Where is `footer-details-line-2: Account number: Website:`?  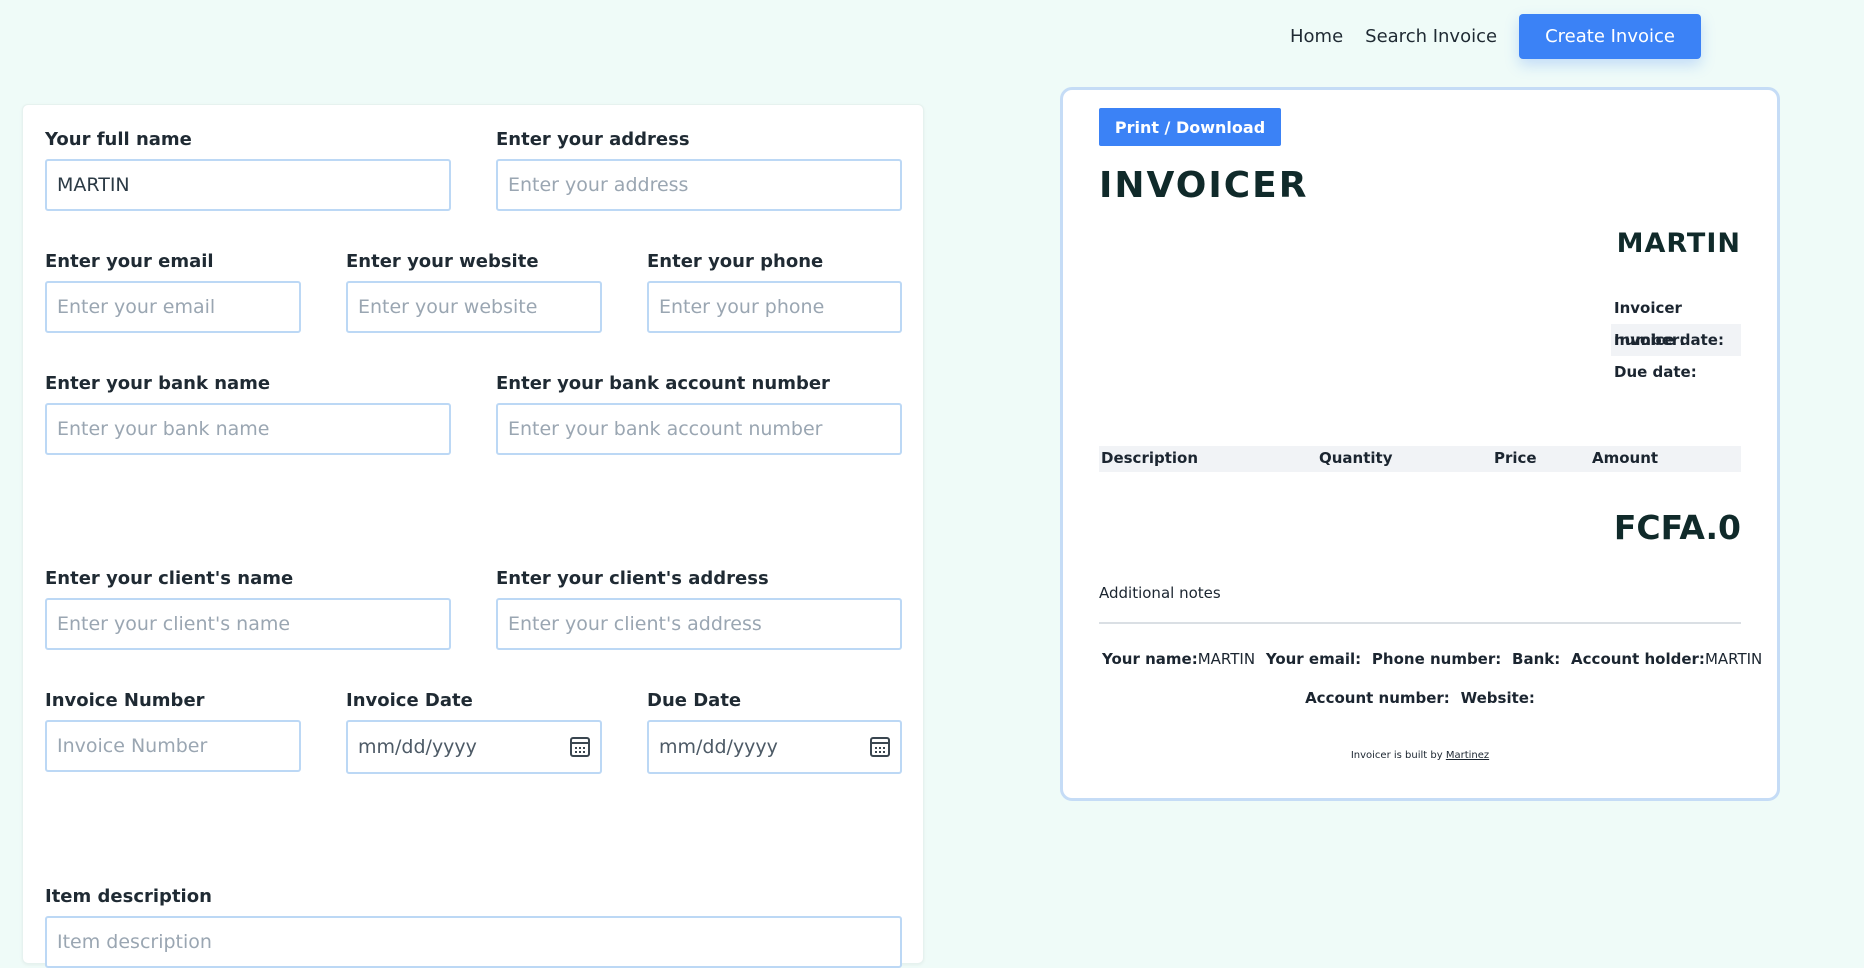
footer-details-line-2: Account number: Website: is located at coordinates (1420, 698).